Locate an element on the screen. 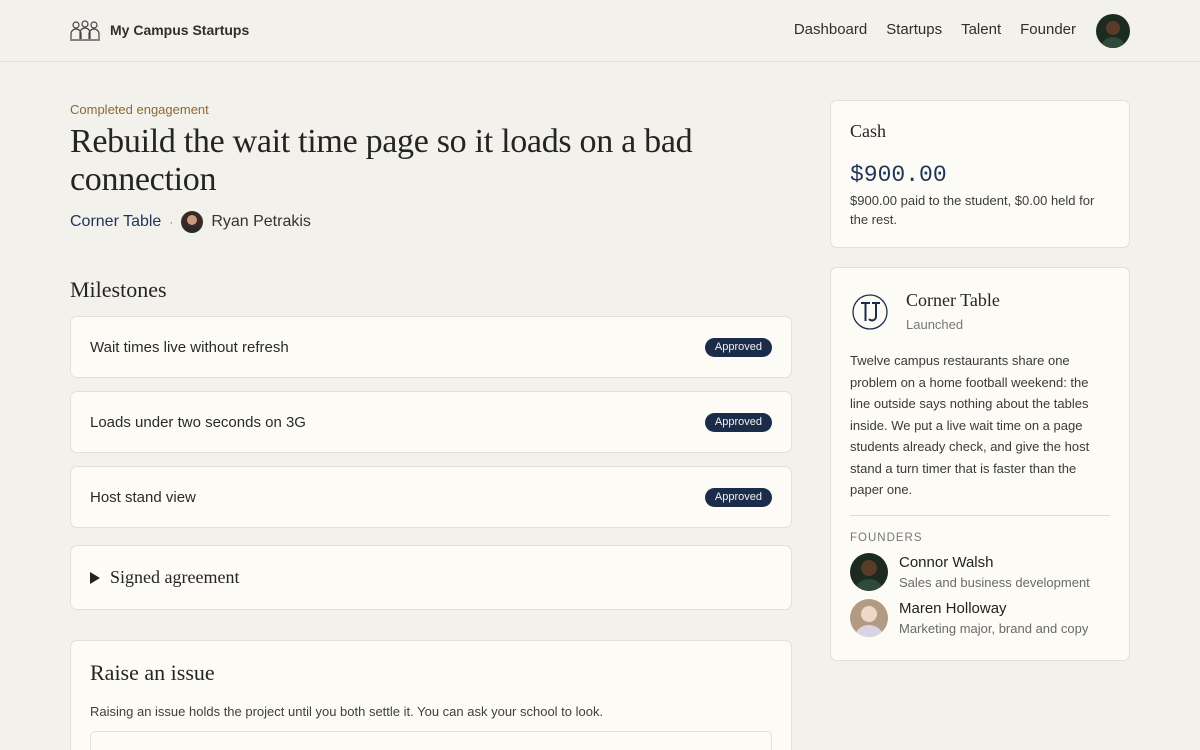 The image size is (1200, 750). milestone-title: Wait times live without refresh is located at coordinates (189, 347).